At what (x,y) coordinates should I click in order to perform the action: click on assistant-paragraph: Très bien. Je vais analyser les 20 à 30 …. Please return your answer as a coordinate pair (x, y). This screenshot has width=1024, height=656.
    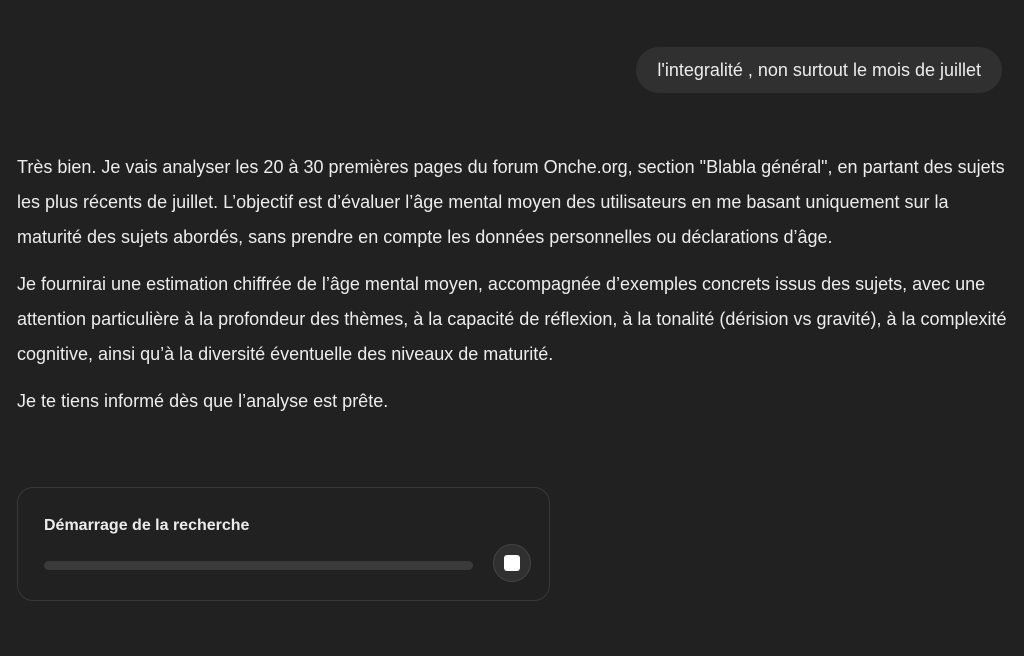
    Looking at the image, I should click on (511, 202).